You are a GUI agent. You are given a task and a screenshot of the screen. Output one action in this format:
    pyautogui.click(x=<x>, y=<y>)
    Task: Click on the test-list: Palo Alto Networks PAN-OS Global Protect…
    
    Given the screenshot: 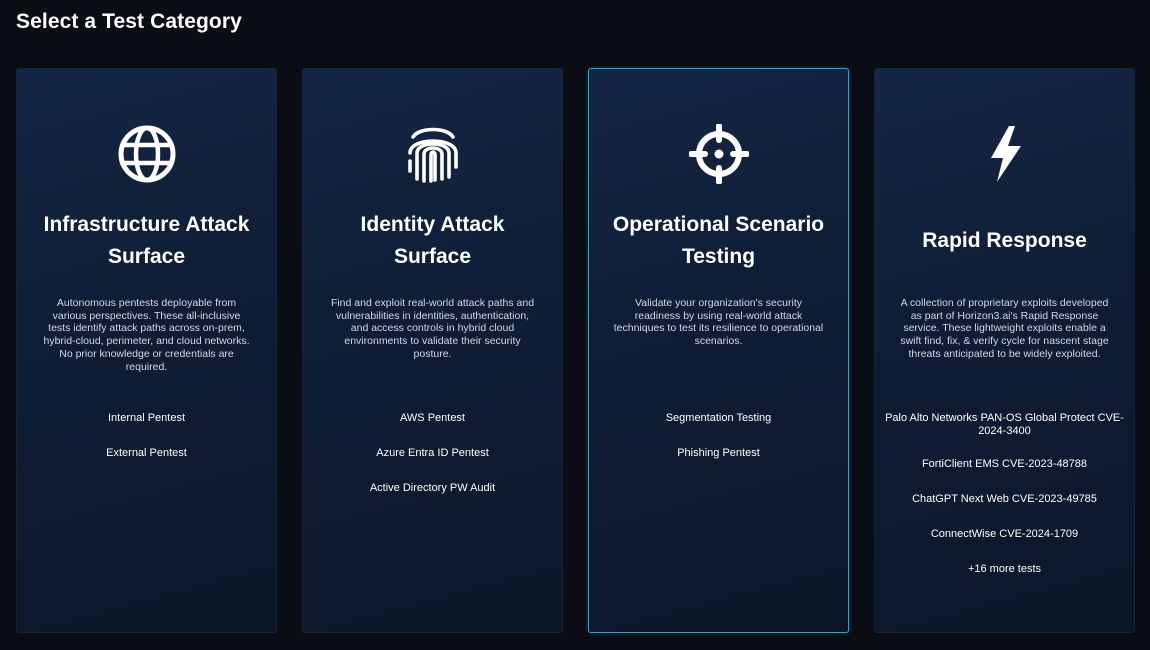 What is the action you would take?
    pyautogui.click(x=1004, y=505)
    